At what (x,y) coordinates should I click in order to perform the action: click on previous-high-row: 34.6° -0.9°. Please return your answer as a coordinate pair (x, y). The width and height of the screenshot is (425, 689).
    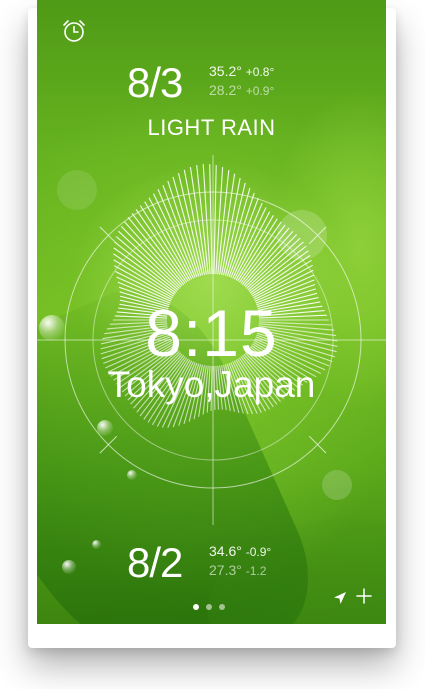
    Looking at the image, I should click on (240, 551).